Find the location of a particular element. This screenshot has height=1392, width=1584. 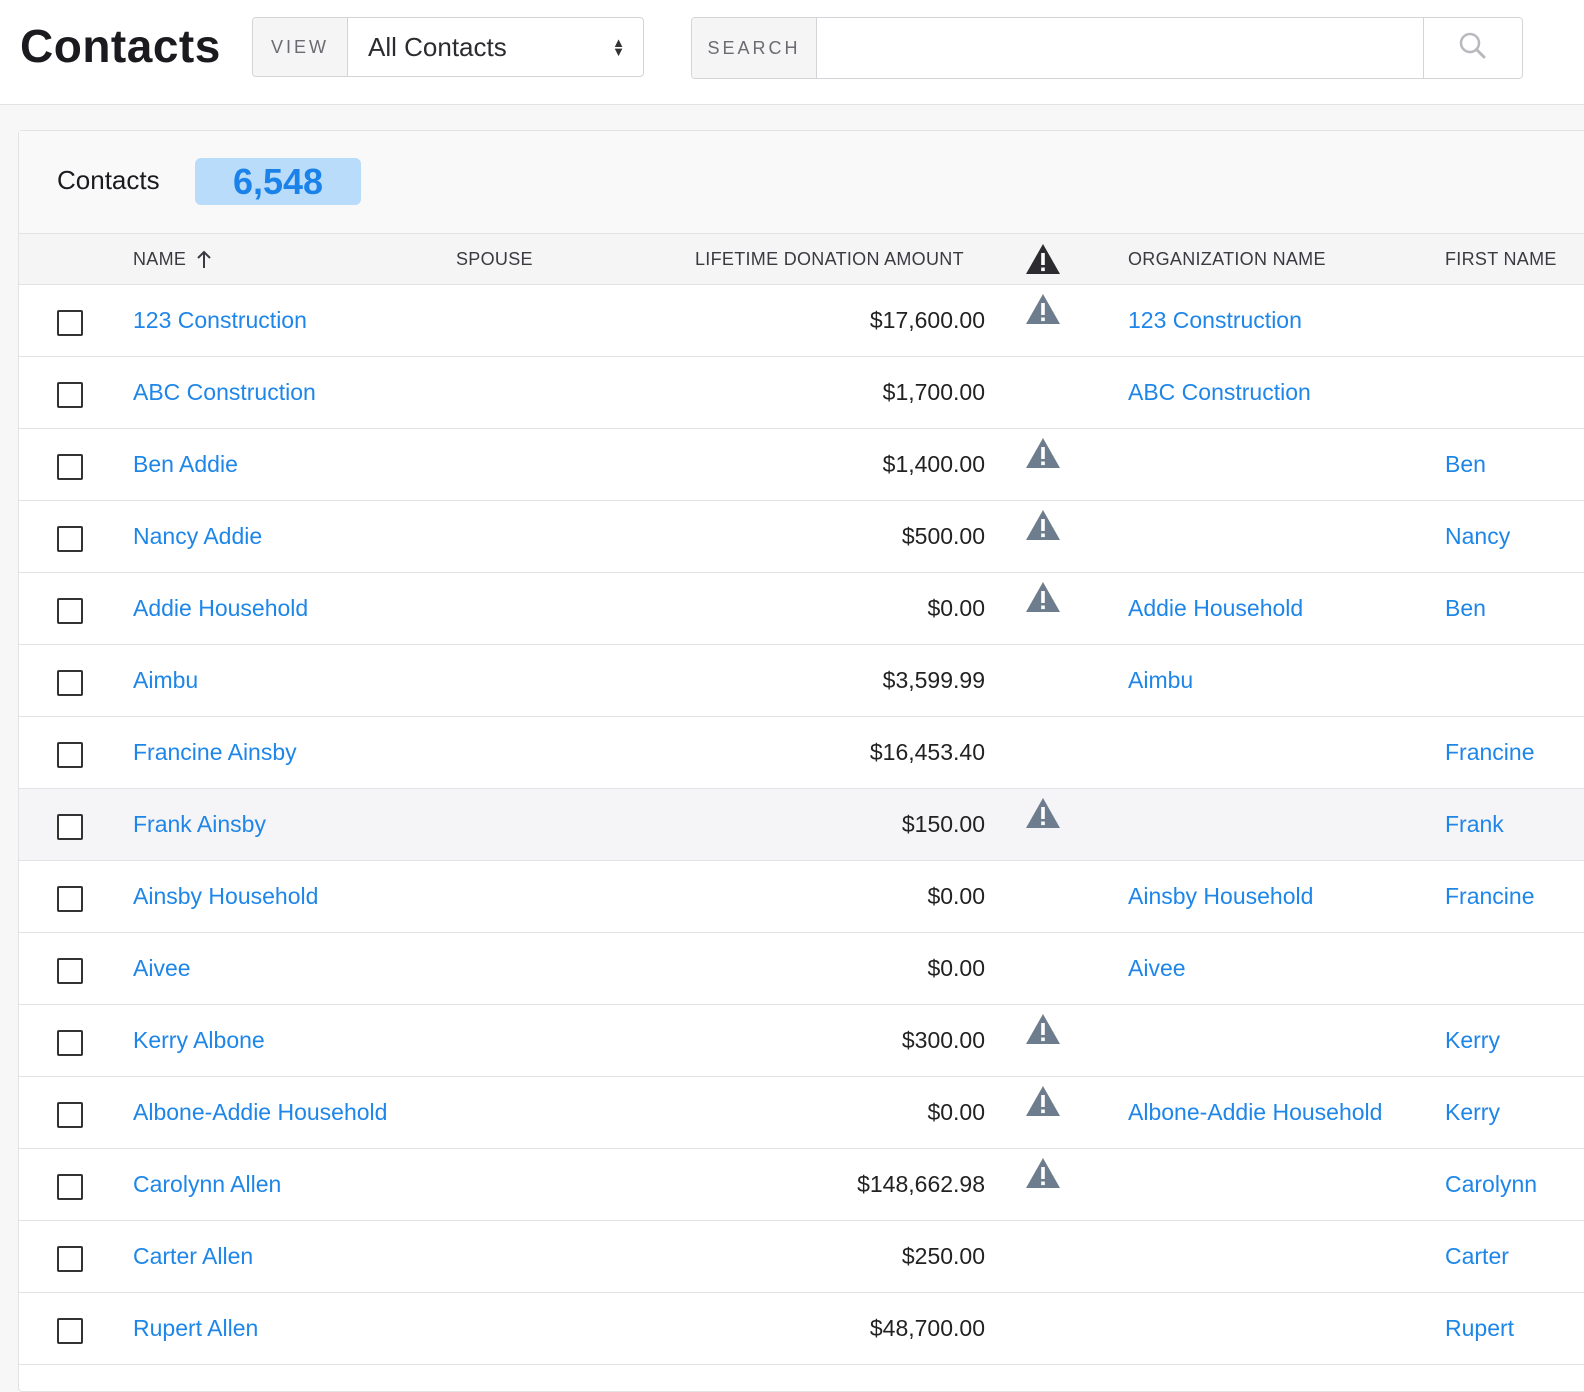

search-button is located at coordinates (1472, 48).